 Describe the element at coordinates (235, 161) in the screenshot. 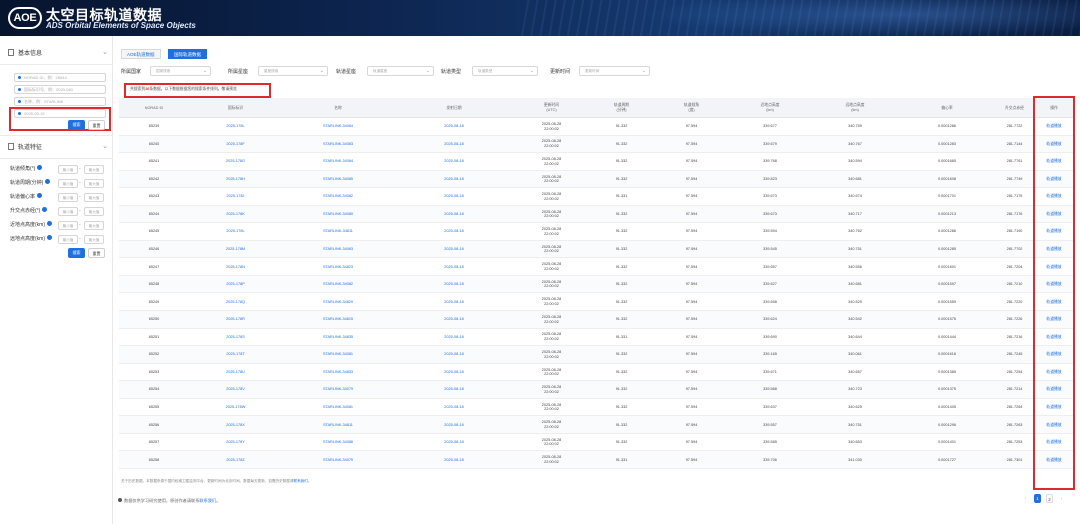

I see `cell-intl-id: 2025-178G` at that location.